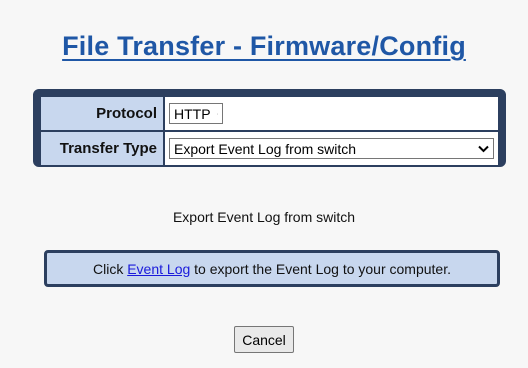  Describe the element at coordinates (102, 148) in the screenshot. I see `transfer-type-label: Transfer Type` at that location.